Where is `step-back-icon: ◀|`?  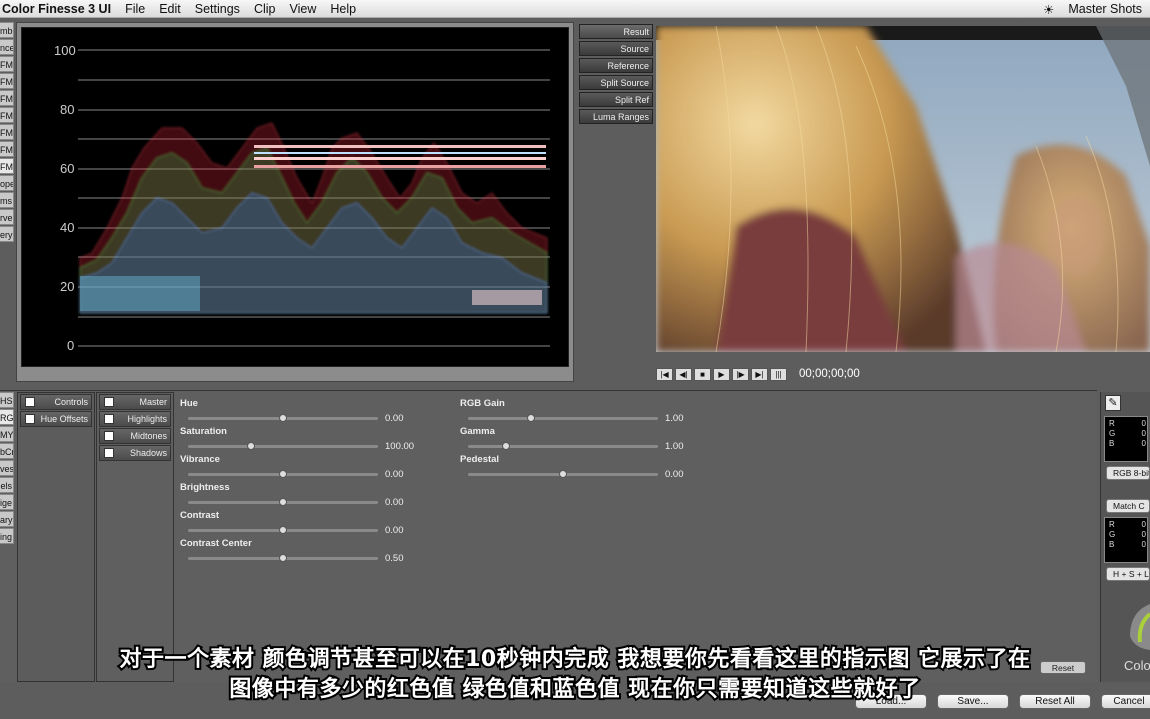
step-back-icon: ◀| is located at coordinates (683, 374).